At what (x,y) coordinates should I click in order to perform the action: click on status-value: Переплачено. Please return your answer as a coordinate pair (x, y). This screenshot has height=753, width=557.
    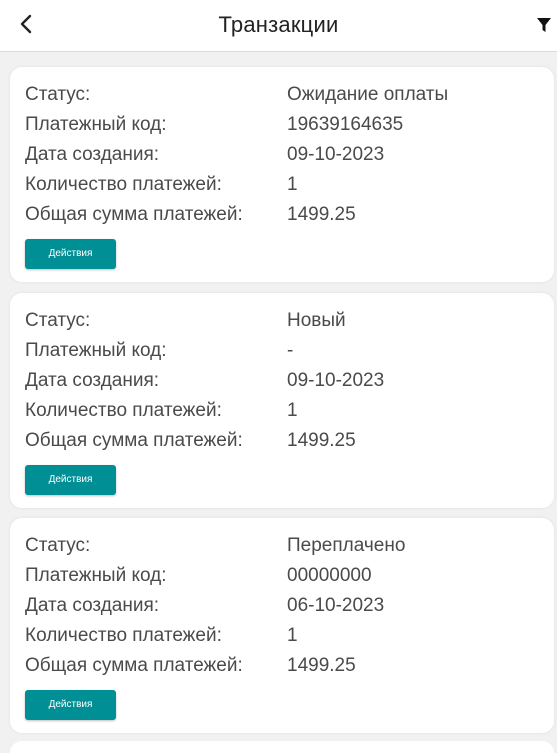
    Looking at the image, I should click on (346, 545).